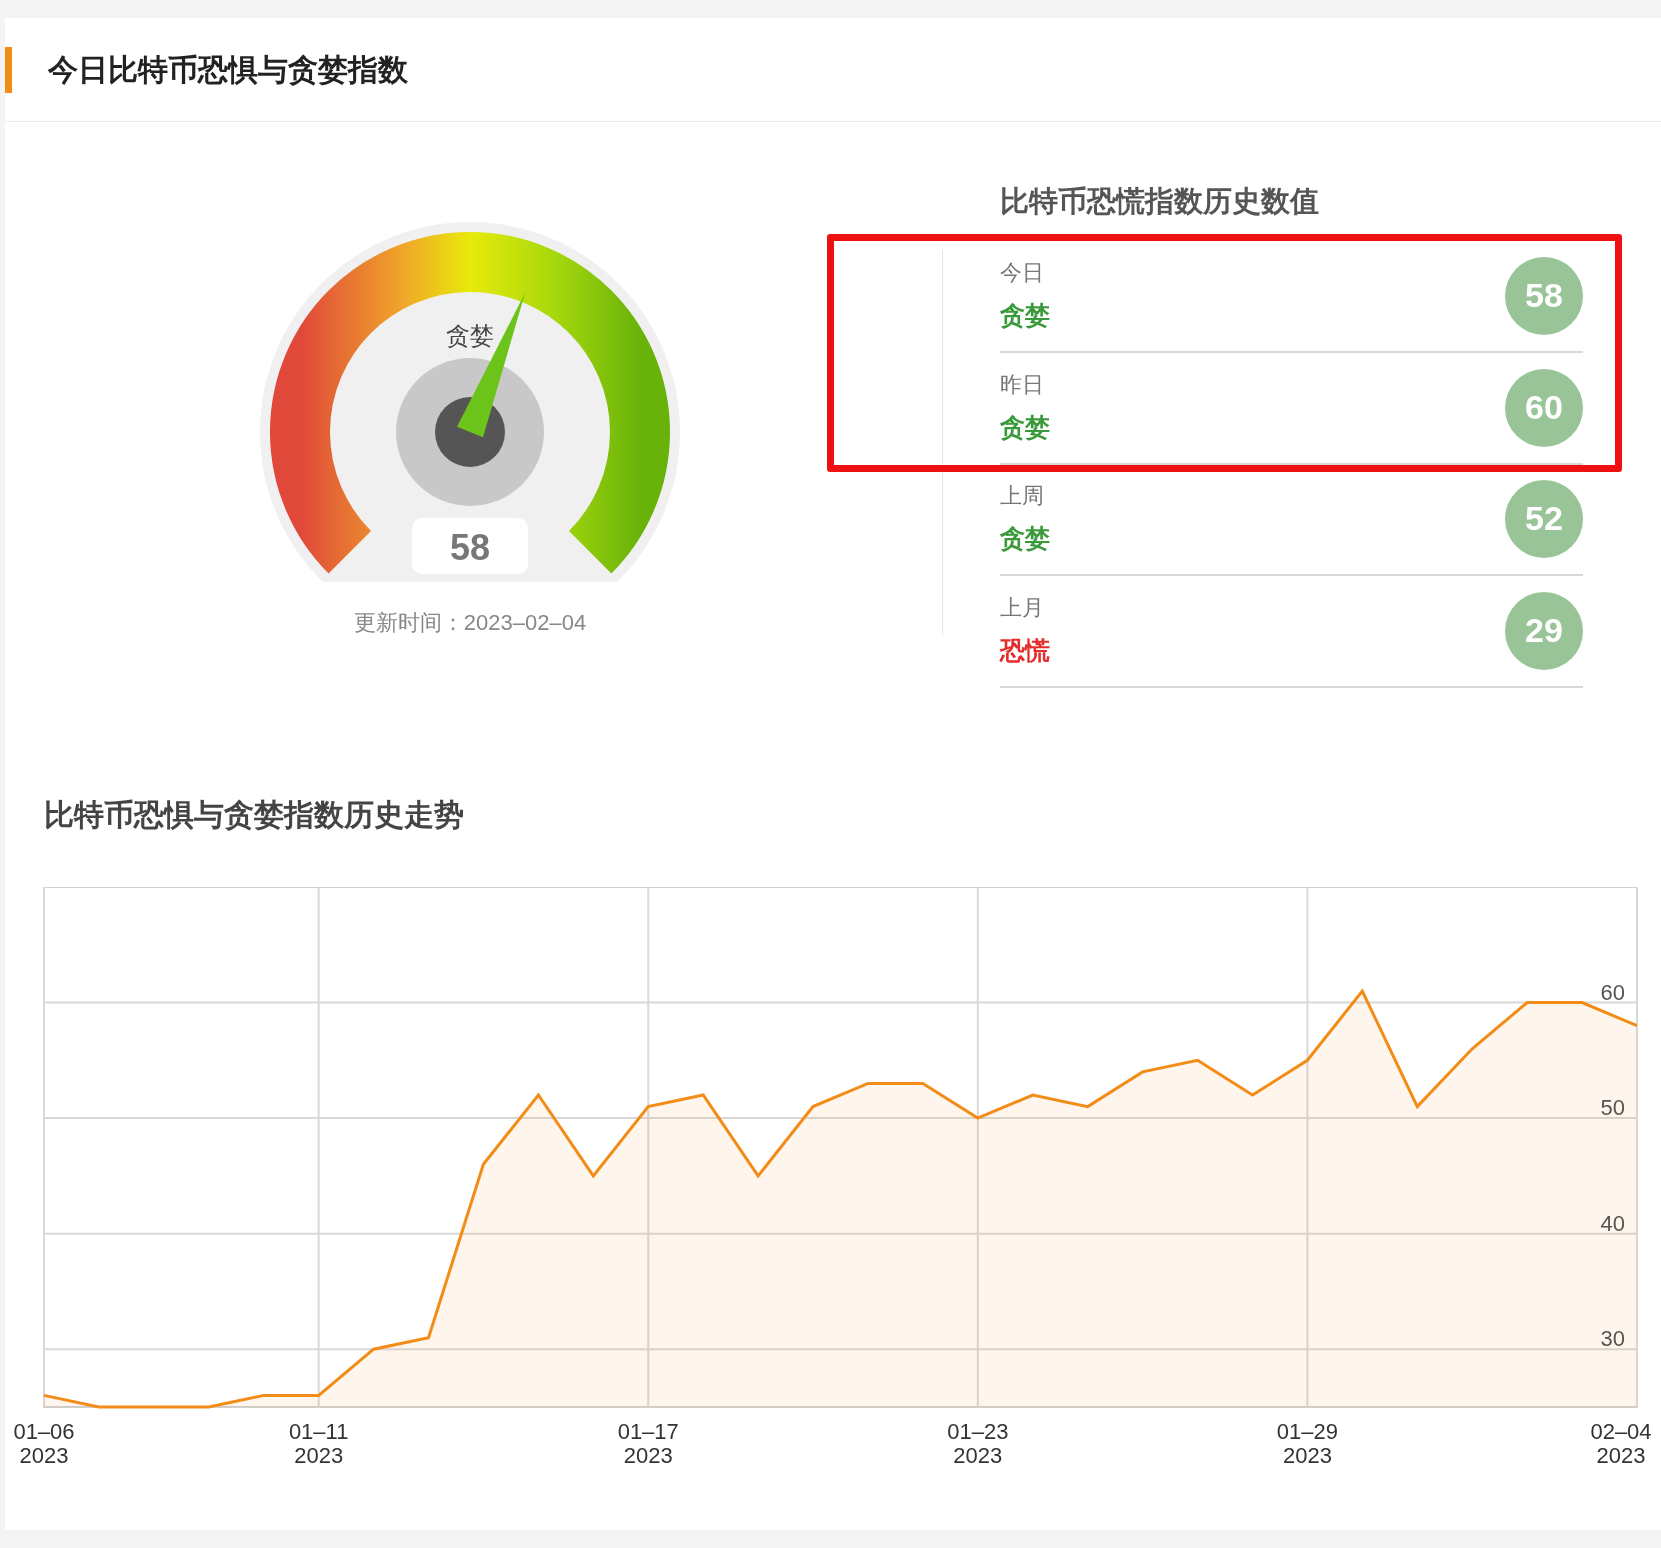  I want to click on y-axis-label: 50, so click(1612, 1108).